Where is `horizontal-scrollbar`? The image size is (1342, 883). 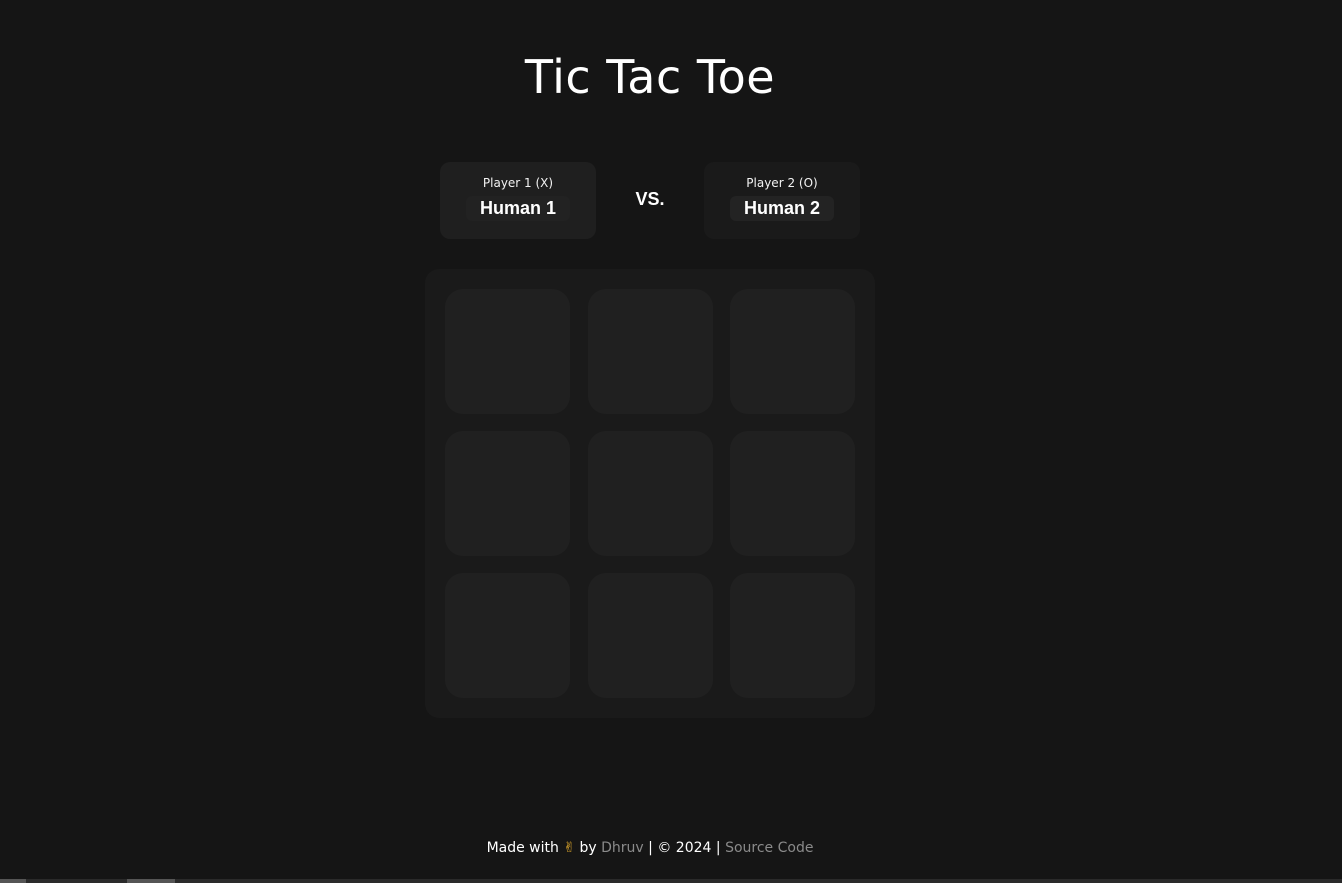
horizontal-scrollbar is located at coordinates (671, 881).